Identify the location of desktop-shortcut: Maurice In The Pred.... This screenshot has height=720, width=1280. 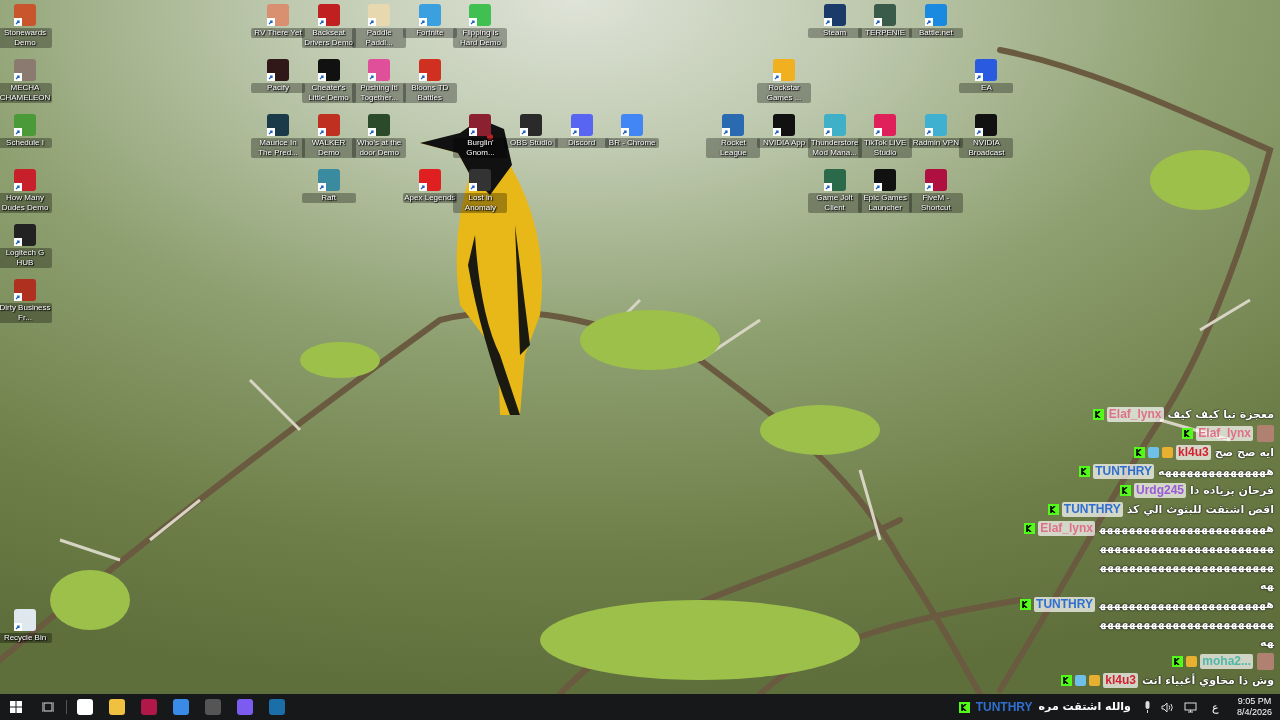
(278, 136).